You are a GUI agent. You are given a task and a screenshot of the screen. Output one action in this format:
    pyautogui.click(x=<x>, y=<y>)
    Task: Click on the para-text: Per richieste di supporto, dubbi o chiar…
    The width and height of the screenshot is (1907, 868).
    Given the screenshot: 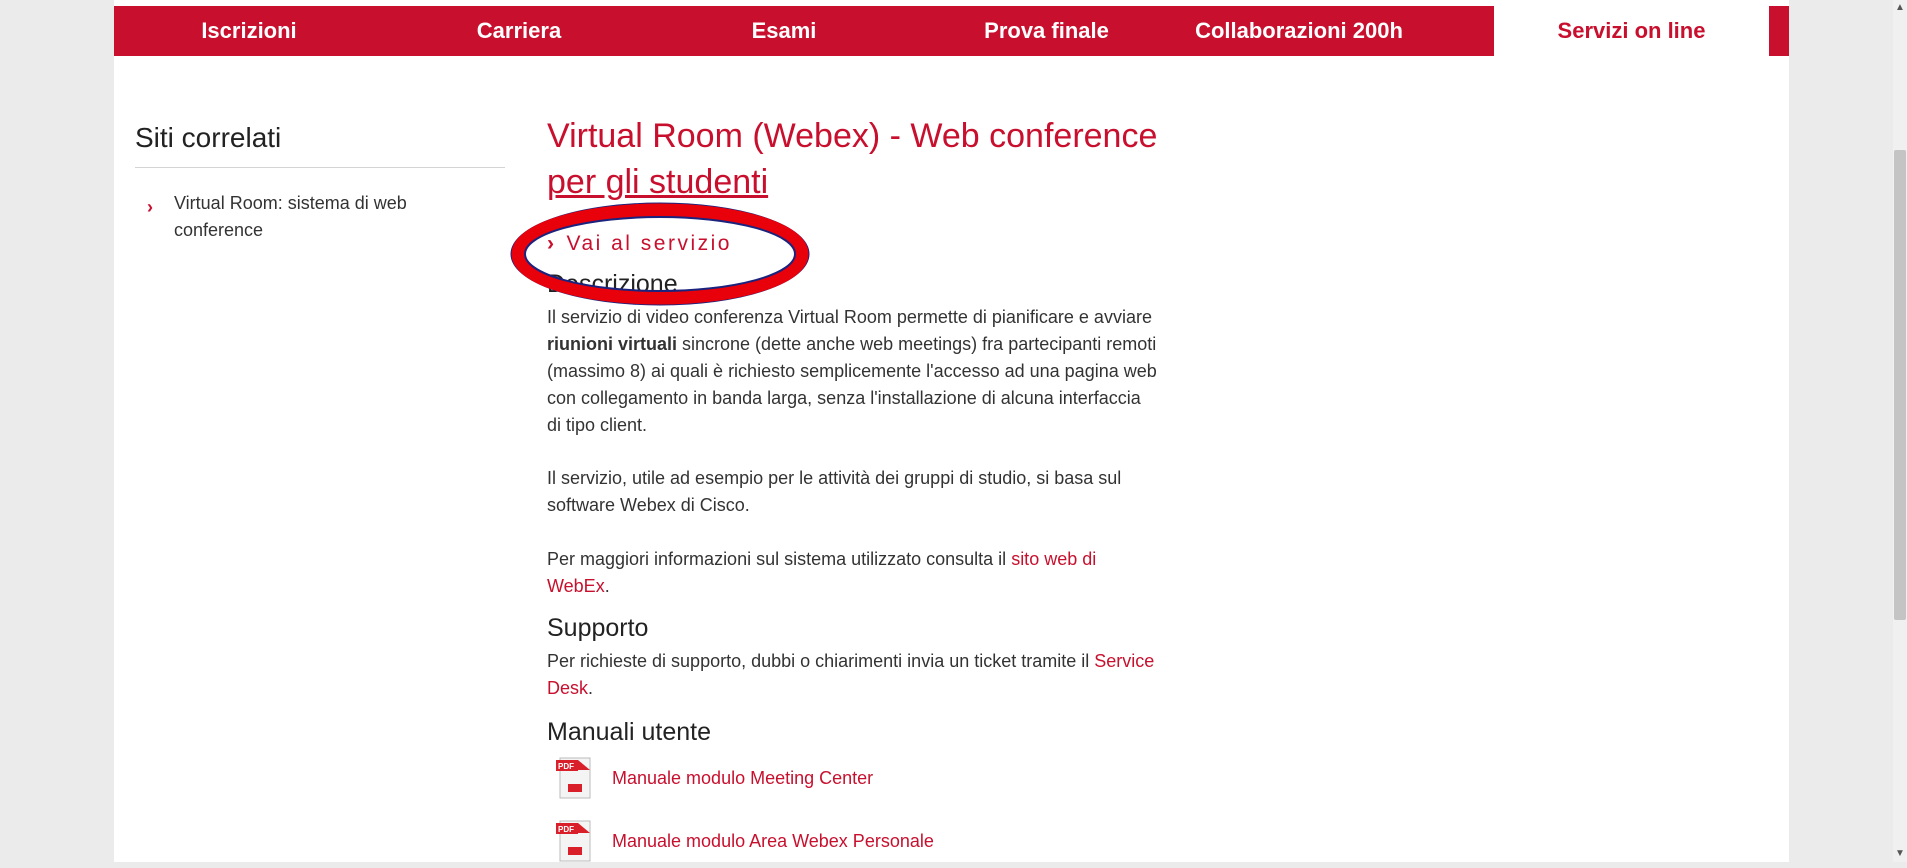 What is the action you would take?
    pyautogui.click(x=821, y=661)
    